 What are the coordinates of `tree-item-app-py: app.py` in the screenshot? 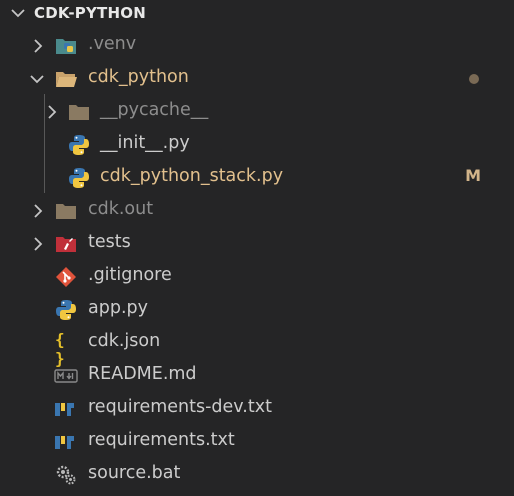 It's located at (257, 309).